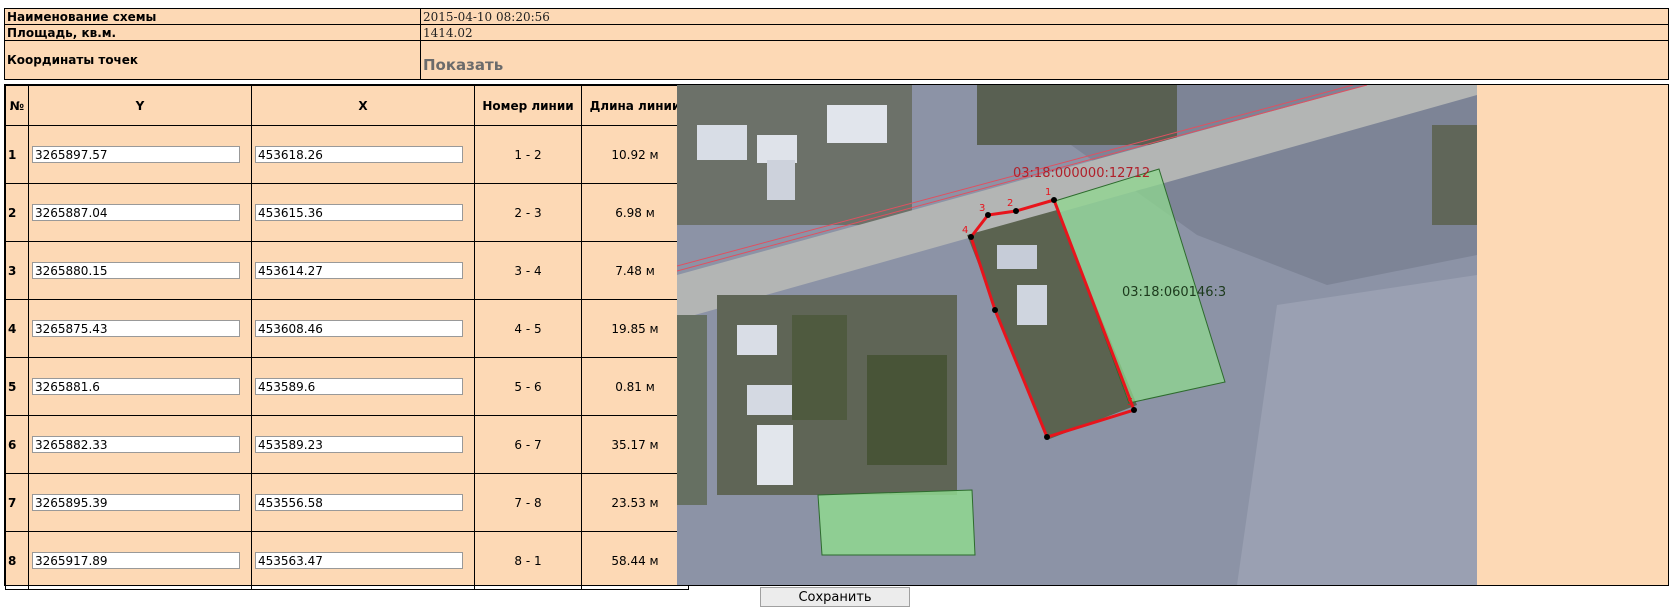  What do you see at coordinates (17, 212) in the screenshot?
I see `point-number: 2` at bounding box center [17, 212].